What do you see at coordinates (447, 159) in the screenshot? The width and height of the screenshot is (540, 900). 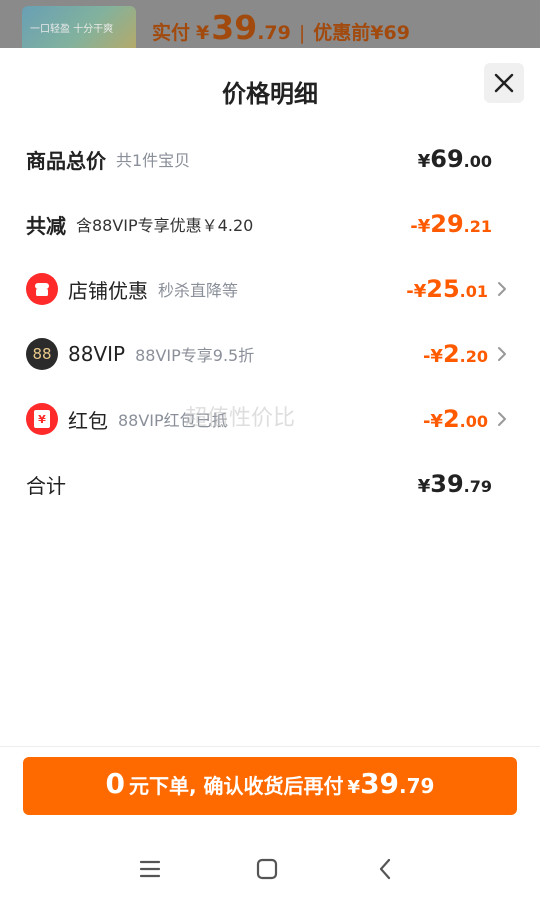 I see `goods-total-integer: 69` at bounding box center [447, 159].